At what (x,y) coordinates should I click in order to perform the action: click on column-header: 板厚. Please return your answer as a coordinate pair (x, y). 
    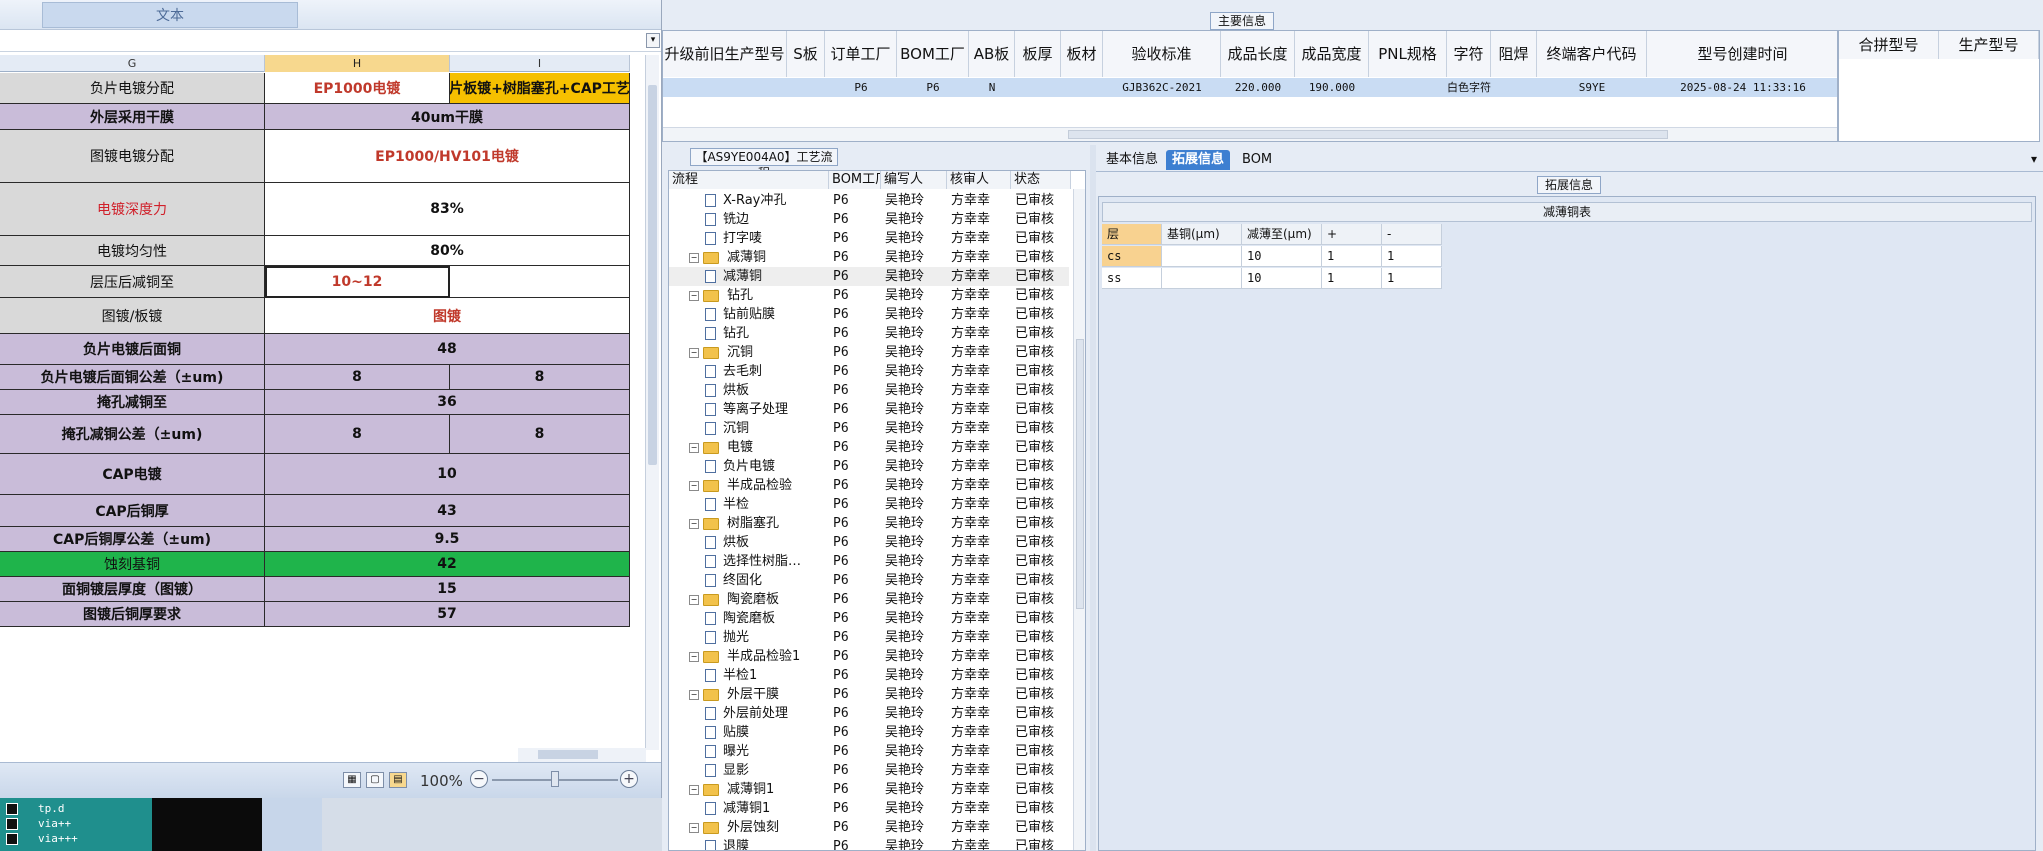
    Looking at the image, I should click on (1038, 54).